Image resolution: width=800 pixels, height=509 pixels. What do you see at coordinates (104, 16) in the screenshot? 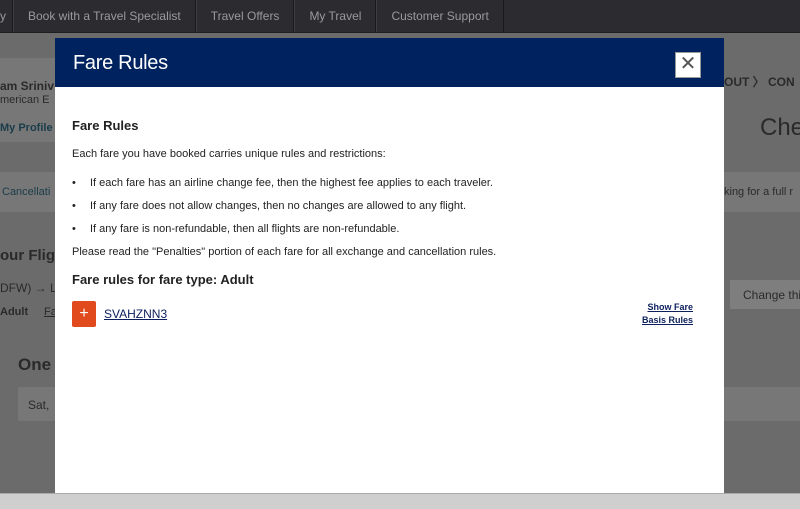
I see `nav-item-travel-specialist: Book with a Travel Specialist` at bounding box center [104, 16].